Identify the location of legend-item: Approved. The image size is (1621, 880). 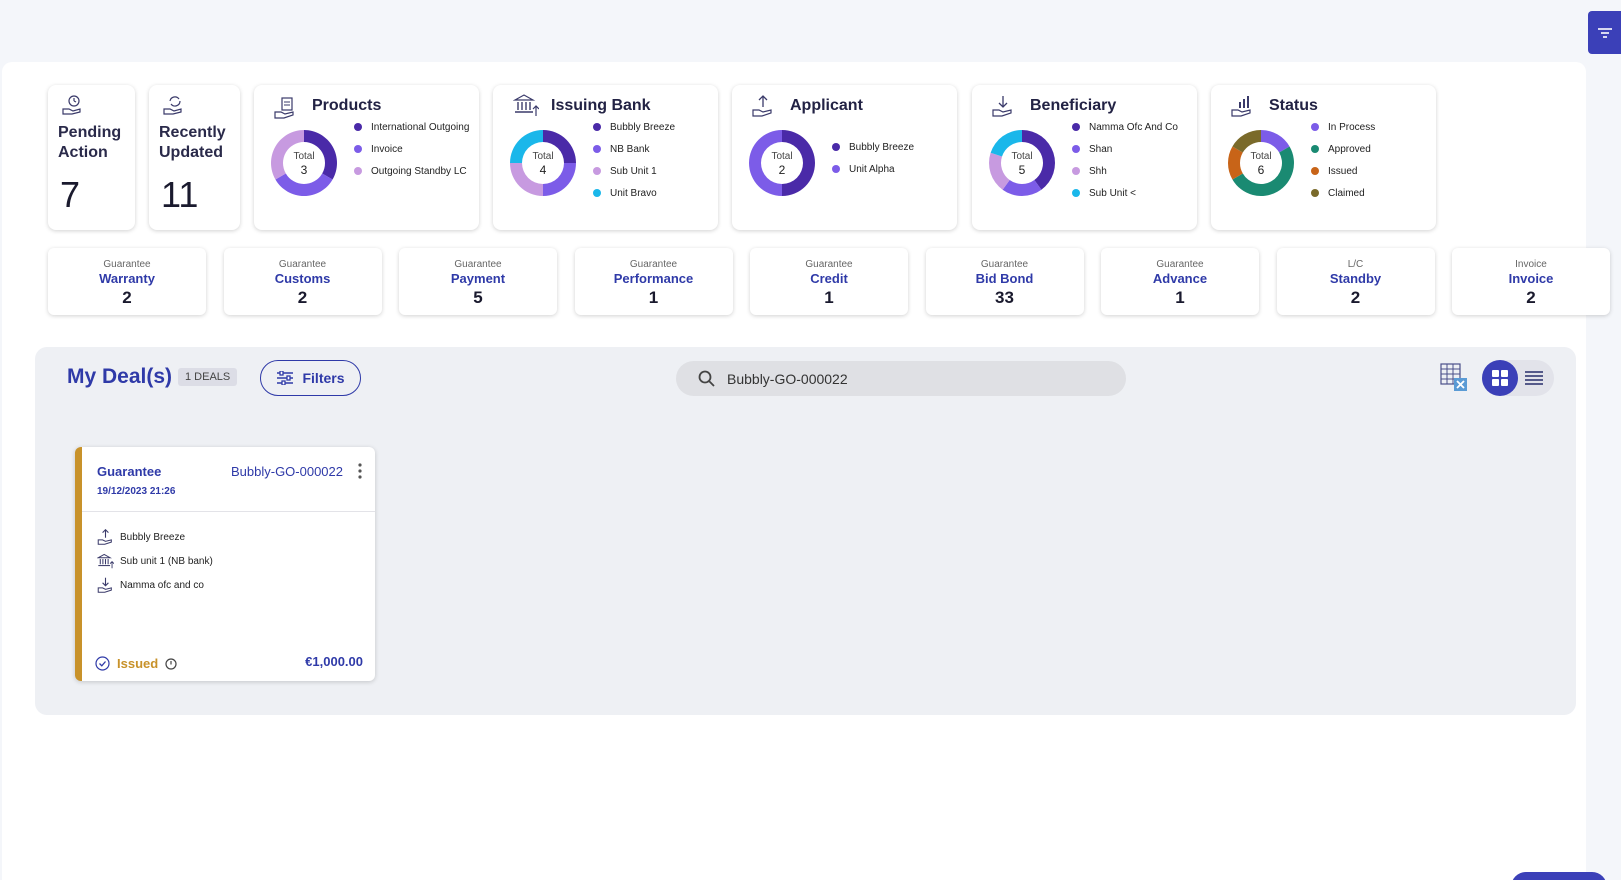
(1373, 149).